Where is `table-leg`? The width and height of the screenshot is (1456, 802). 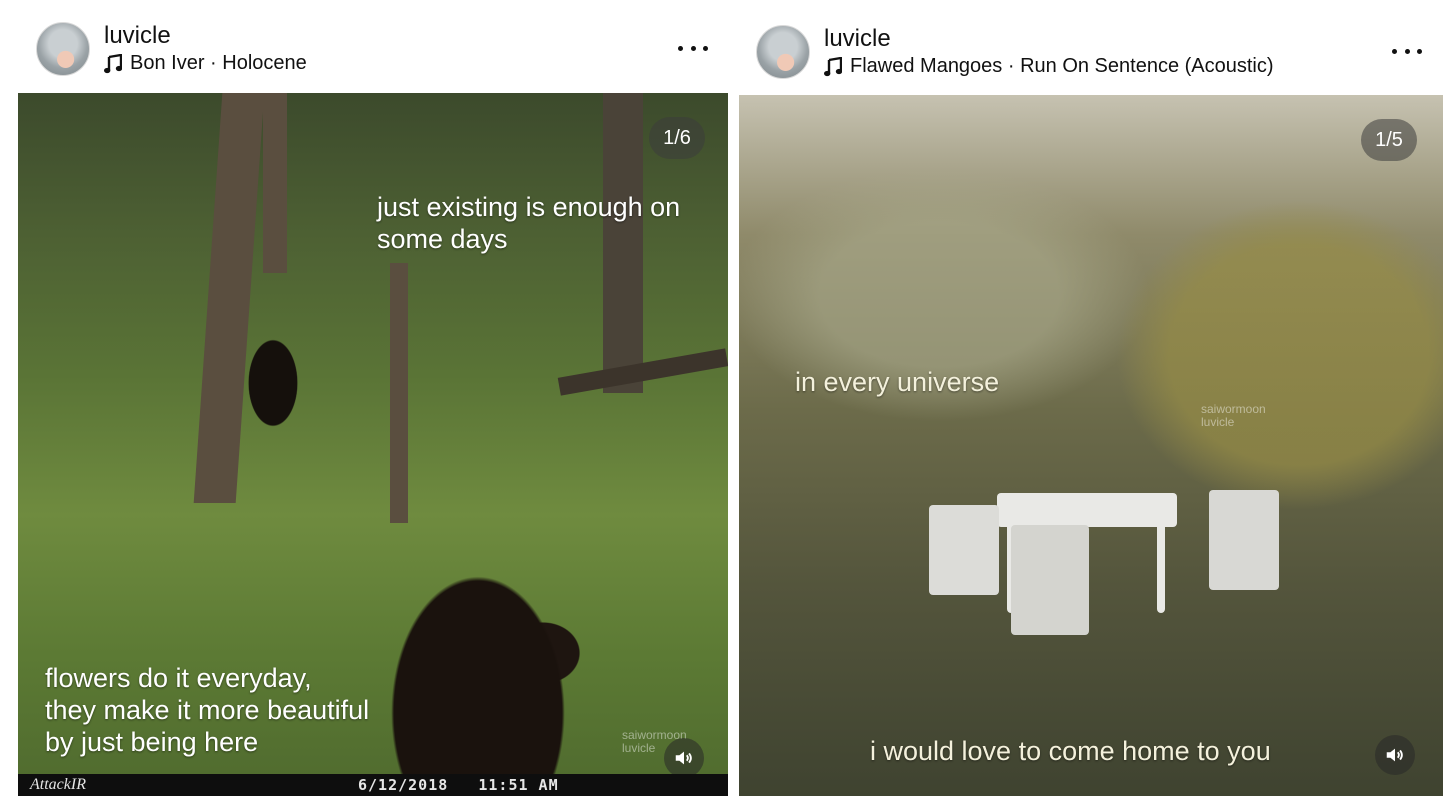 table-leg is located at coordinates (1161, 568).